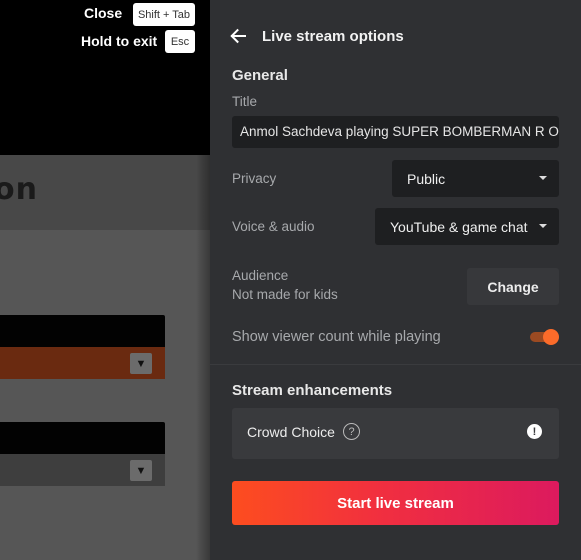  I want to click on panel-shadow, so click(203, 357).